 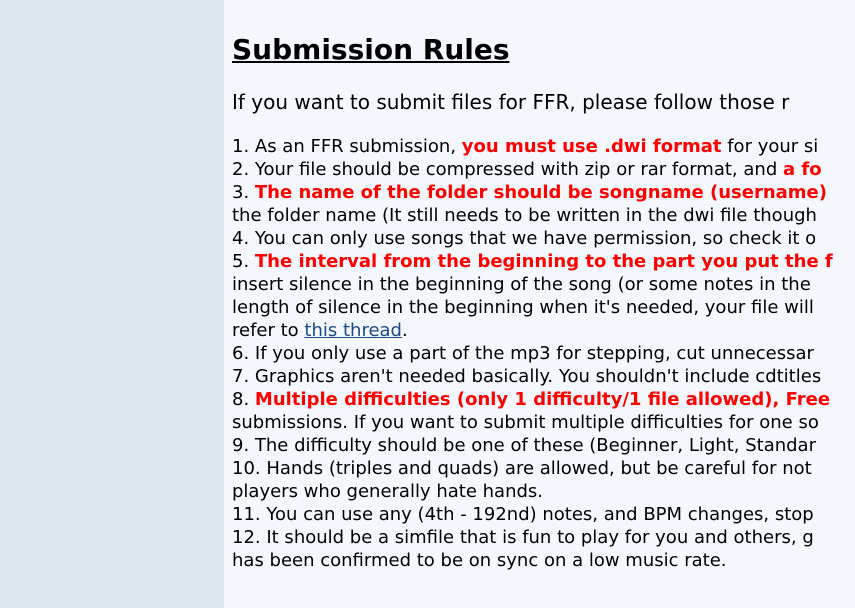 I want to click on rule-text: 8., so click(x=243, y=399).